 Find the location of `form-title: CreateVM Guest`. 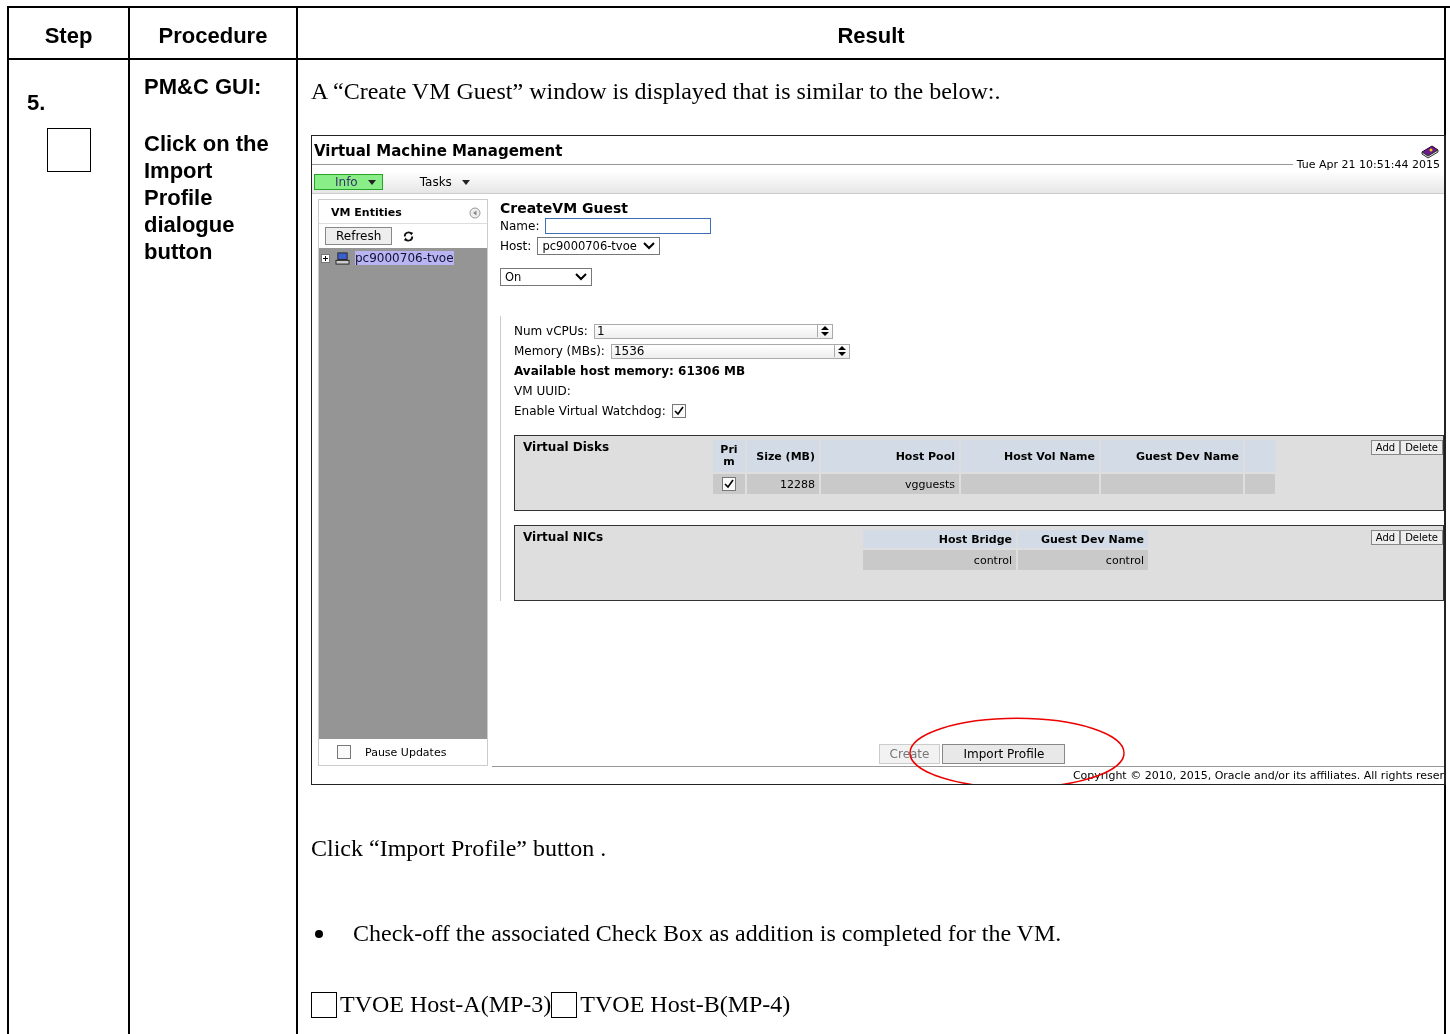

form-title: CreateVM Guest is located at coordinates (564, 208).